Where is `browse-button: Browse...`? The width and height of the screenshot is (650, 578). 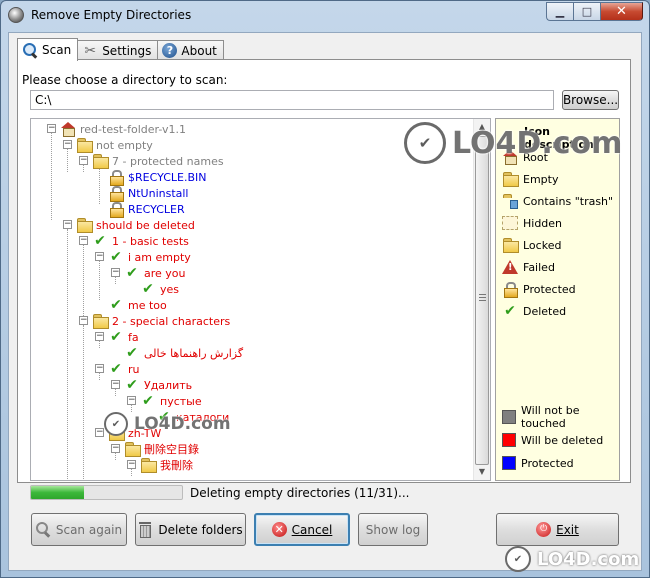 browse-button: Browse... is located at coordinates (590, 100).